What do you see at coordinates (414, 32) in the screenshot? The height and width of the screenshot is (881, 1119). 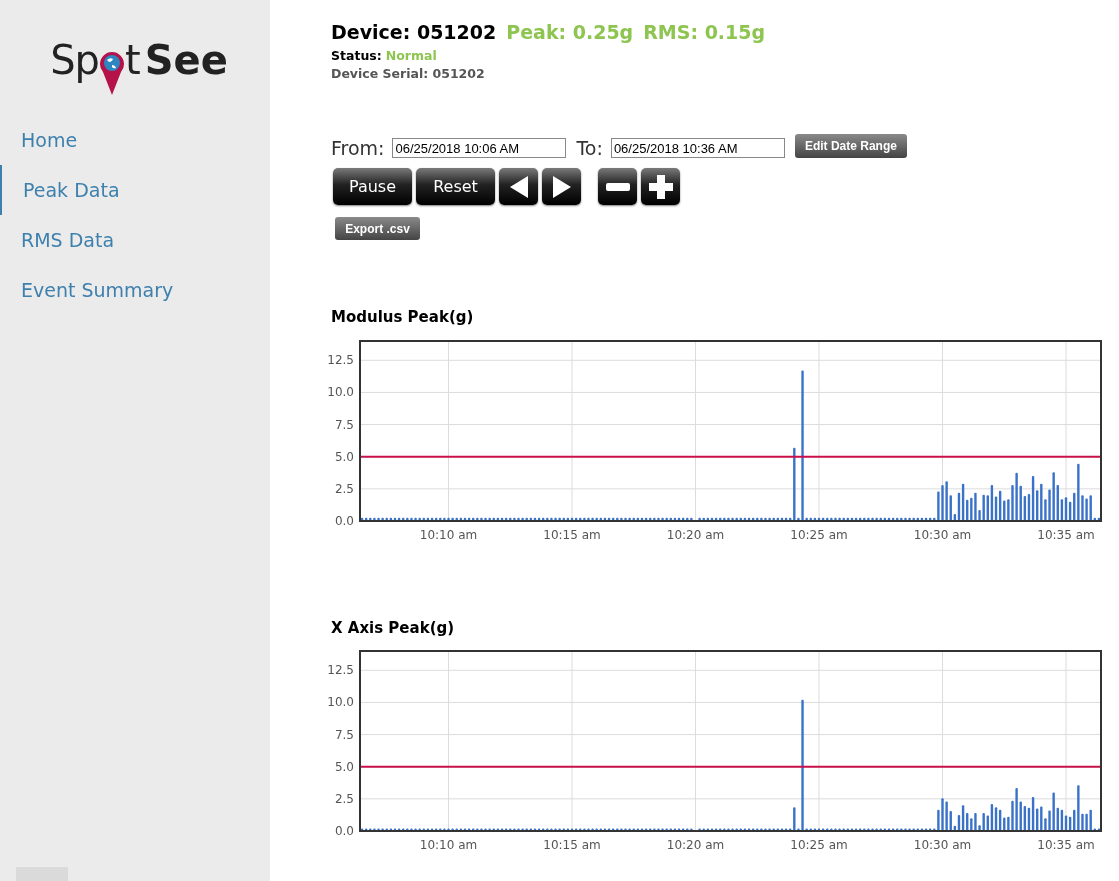 I see `device-title: Device: 051202` at bounding box center [414, 32].